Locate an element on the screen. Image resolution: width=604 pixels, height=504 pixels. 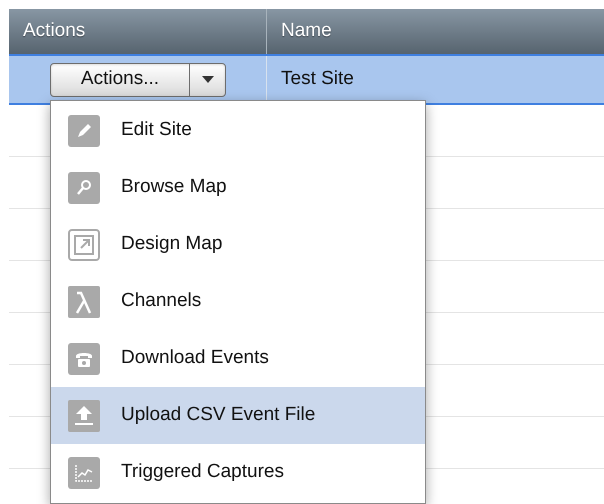
menu-item: Triggered Captures is located at coordinates (238, 472).